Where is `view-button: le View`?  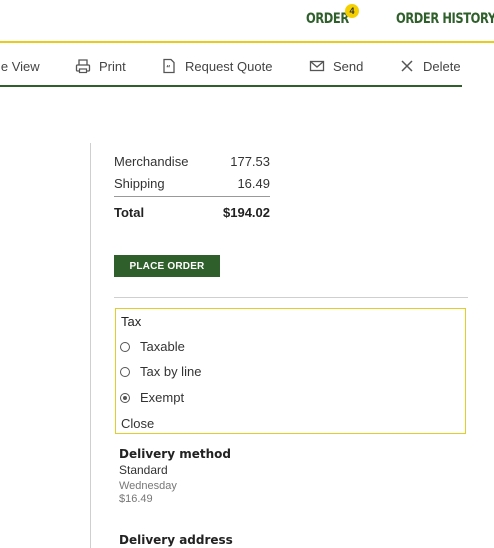 view-button: le View is located at coordinates (20, 66).